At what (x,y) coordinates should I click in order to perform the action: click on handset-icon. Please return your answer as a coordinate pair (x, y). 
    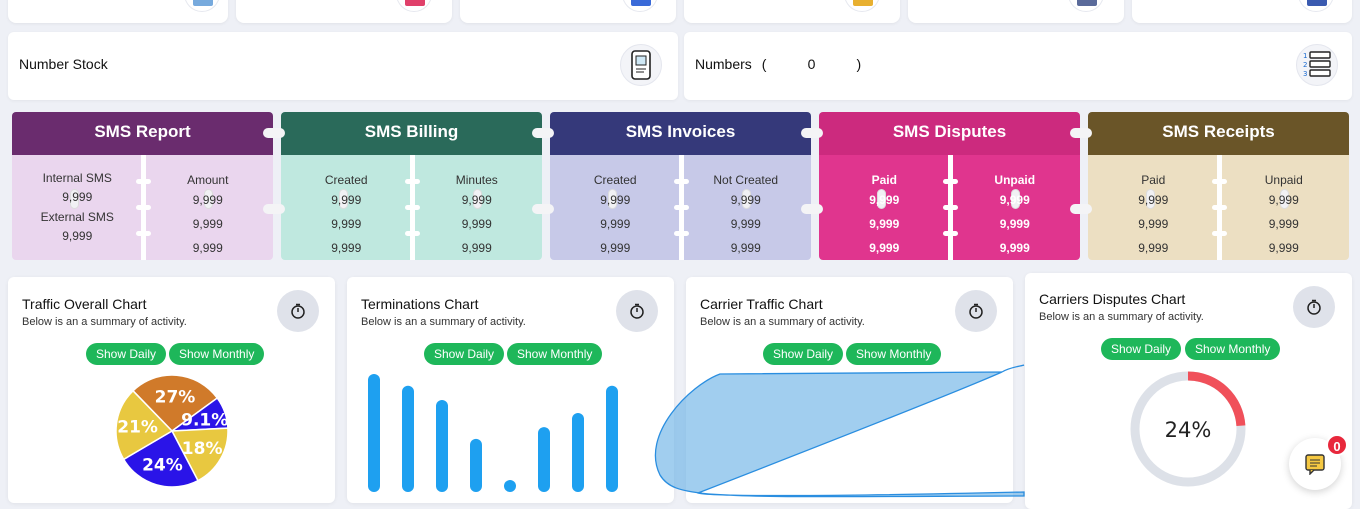
    Looking at the image, I should click on (202, 6).